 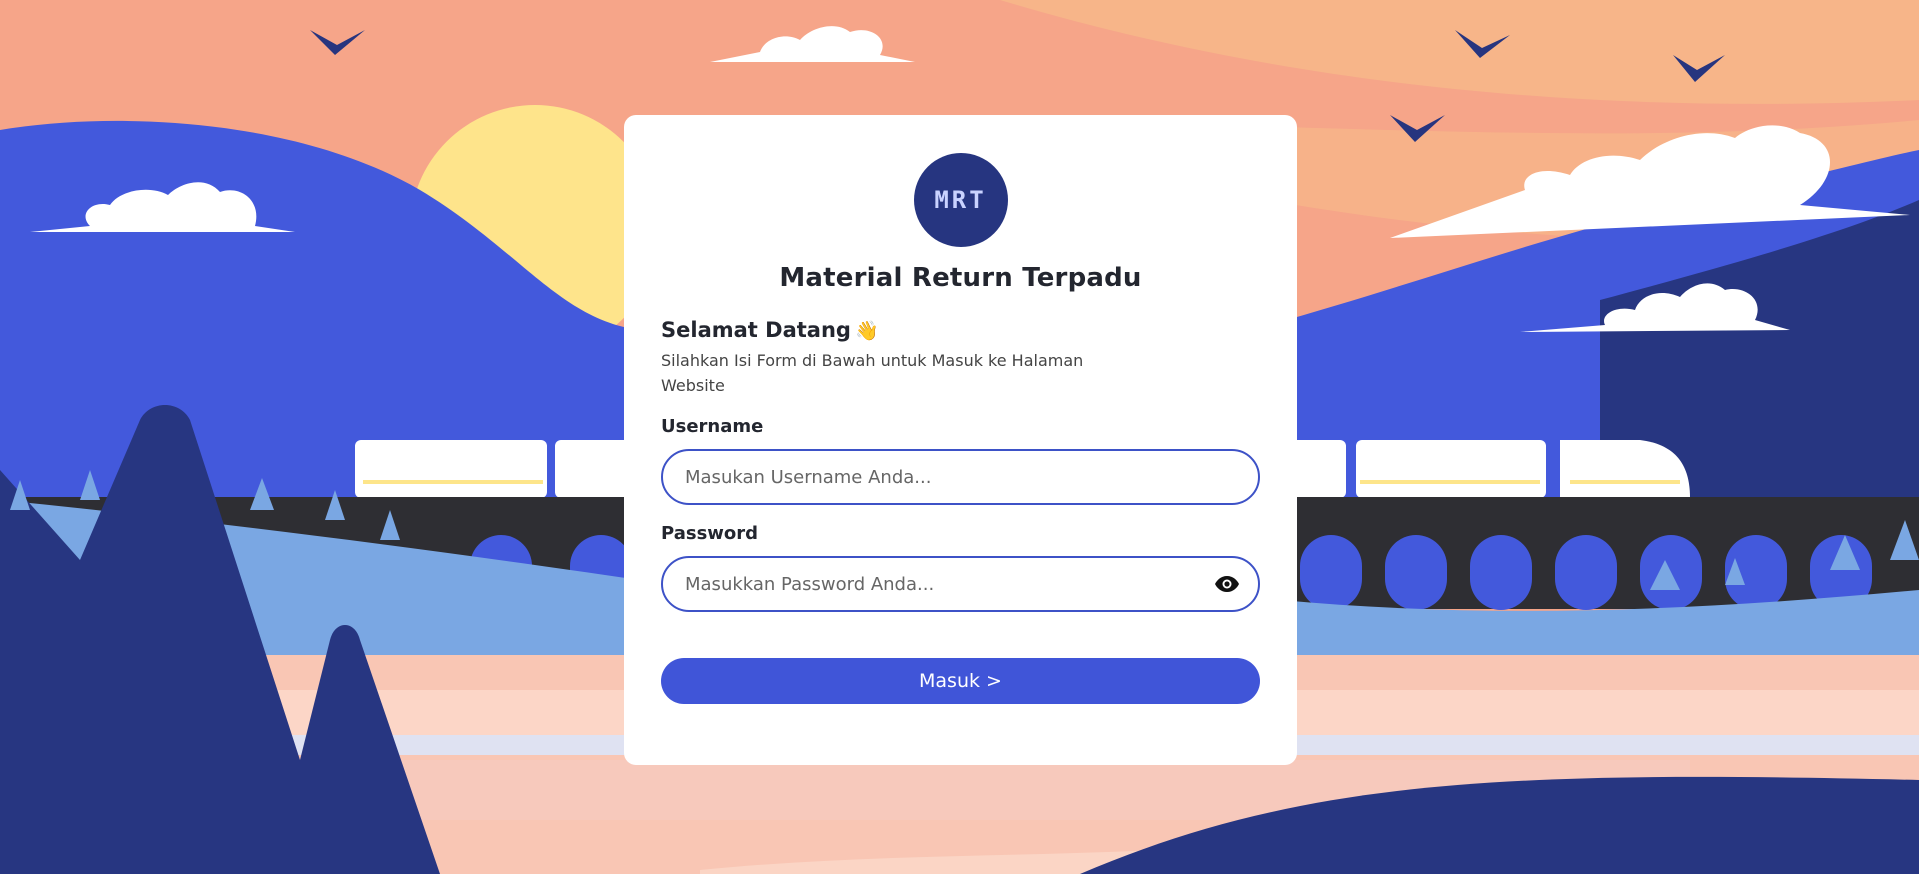 I want to click on eye-icon, so click(x=1227, y=584).